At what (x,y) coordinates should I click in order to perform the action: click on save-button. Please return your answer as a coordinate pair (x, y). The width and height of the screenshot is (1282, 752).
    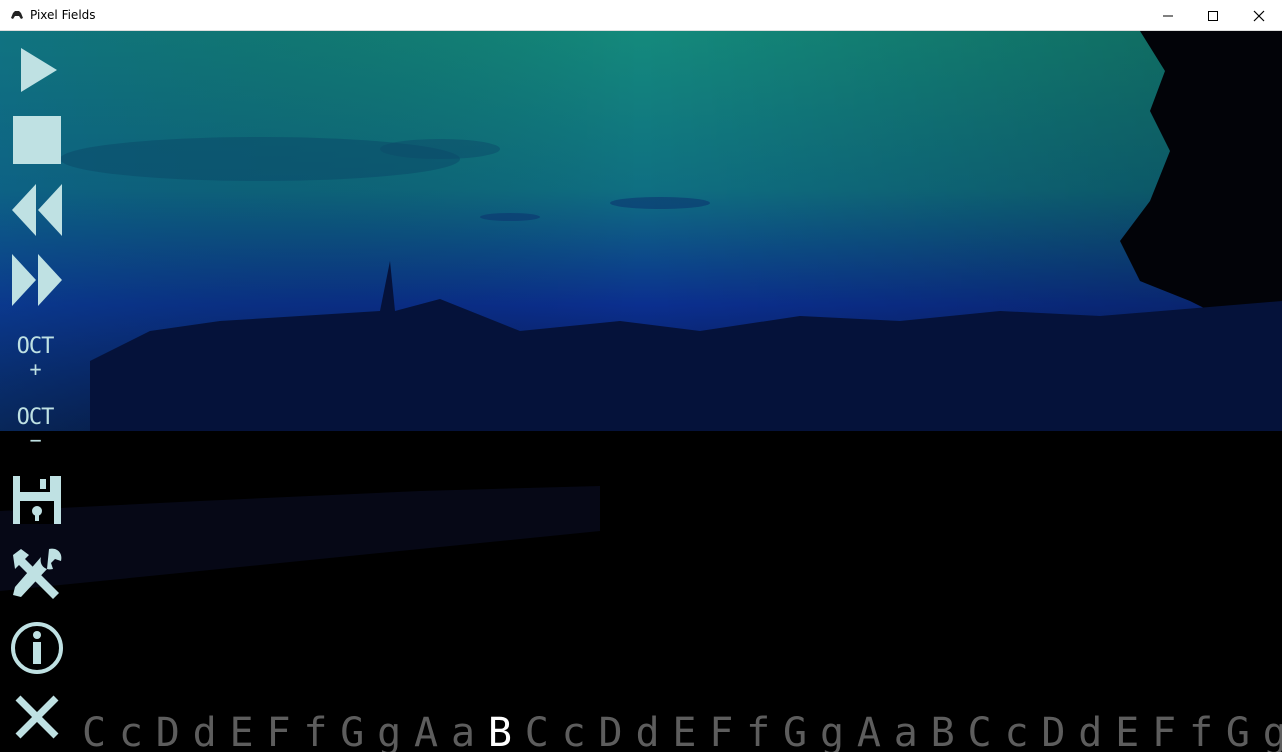
    Looking at the image, I should click on (37, 500).